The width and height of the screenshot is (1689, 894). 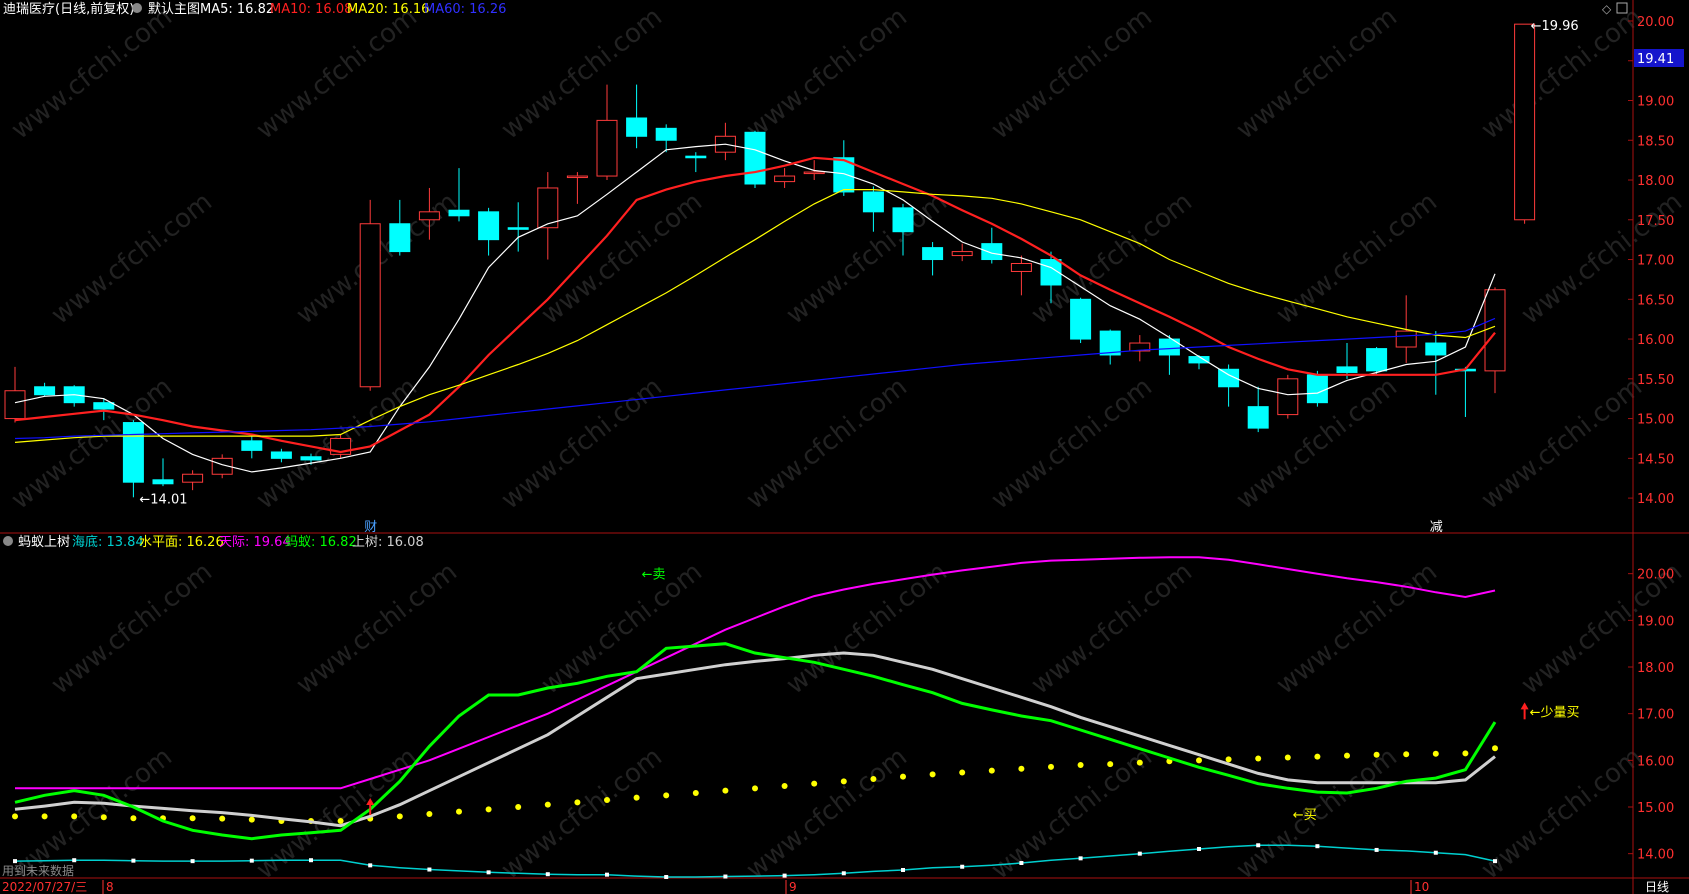 I want to click on event-label: 财, so click(x=370, y=527).